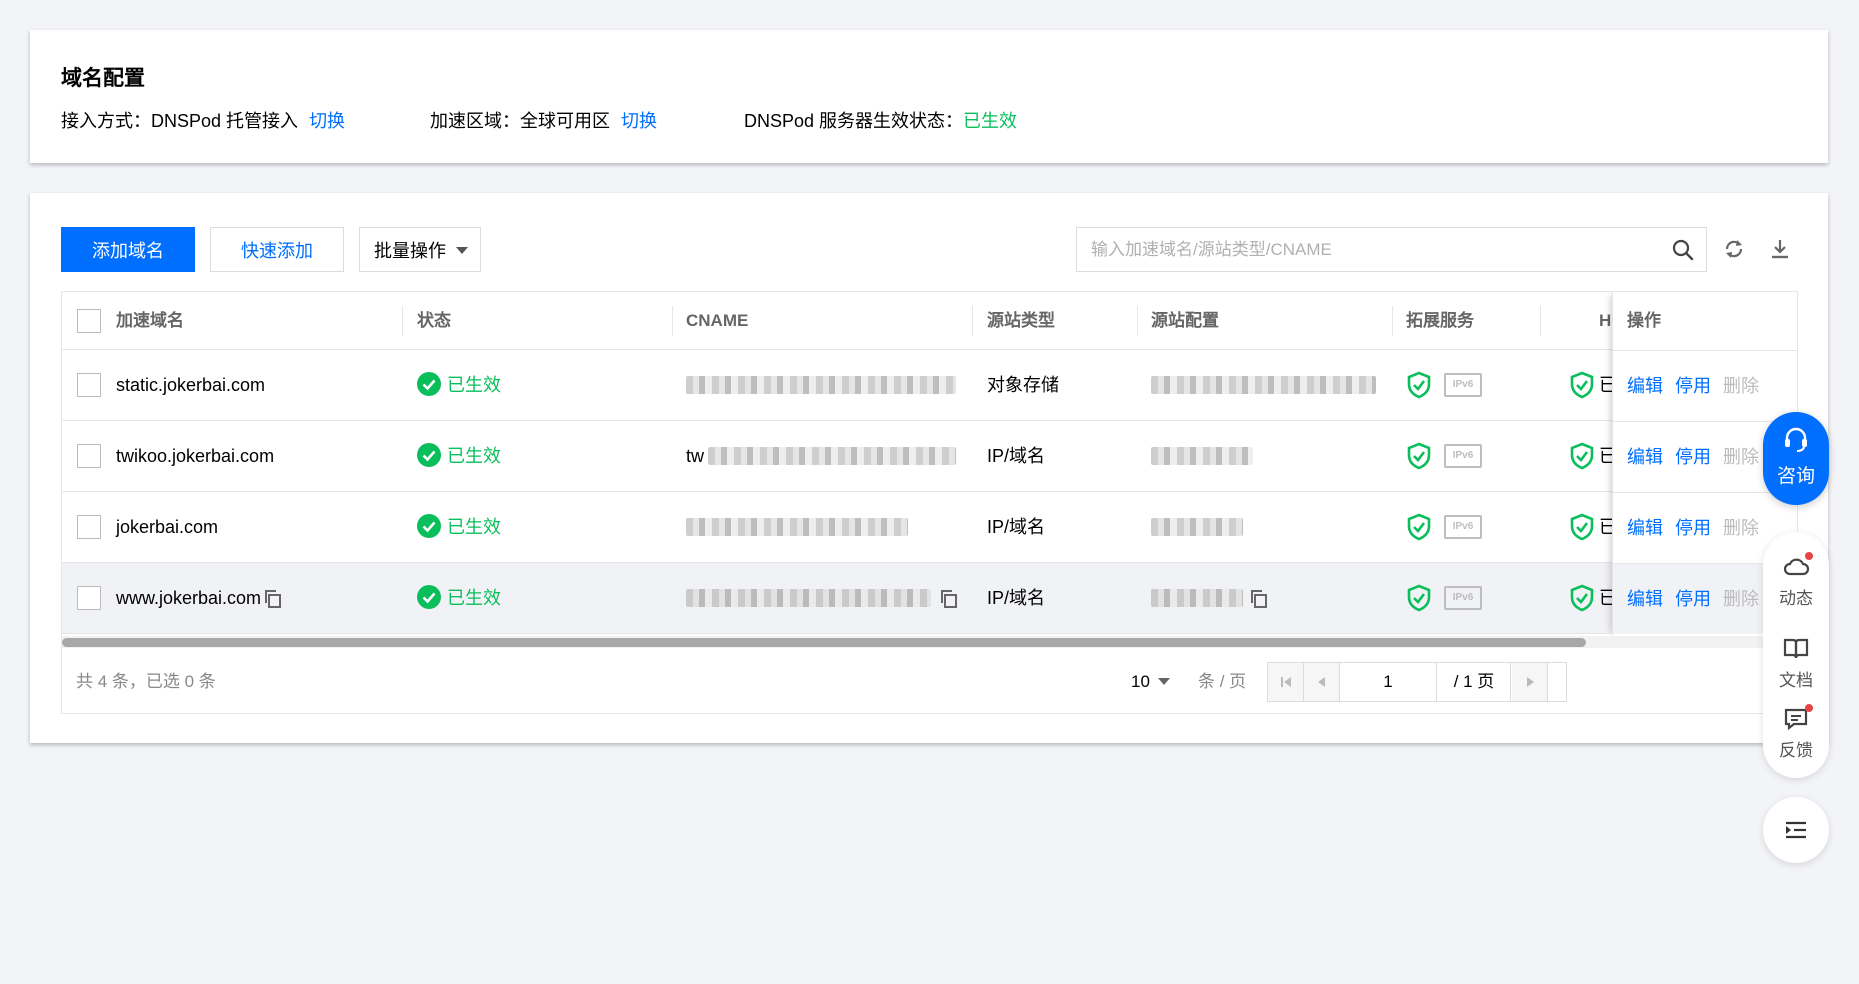 The width and height of the screenshot is (1859, 984). What do you see at coordinates (195, 456) in the screenshot?
I see `domain-name: twikoo.jokerbai.com` at bounding box center [195, 456].